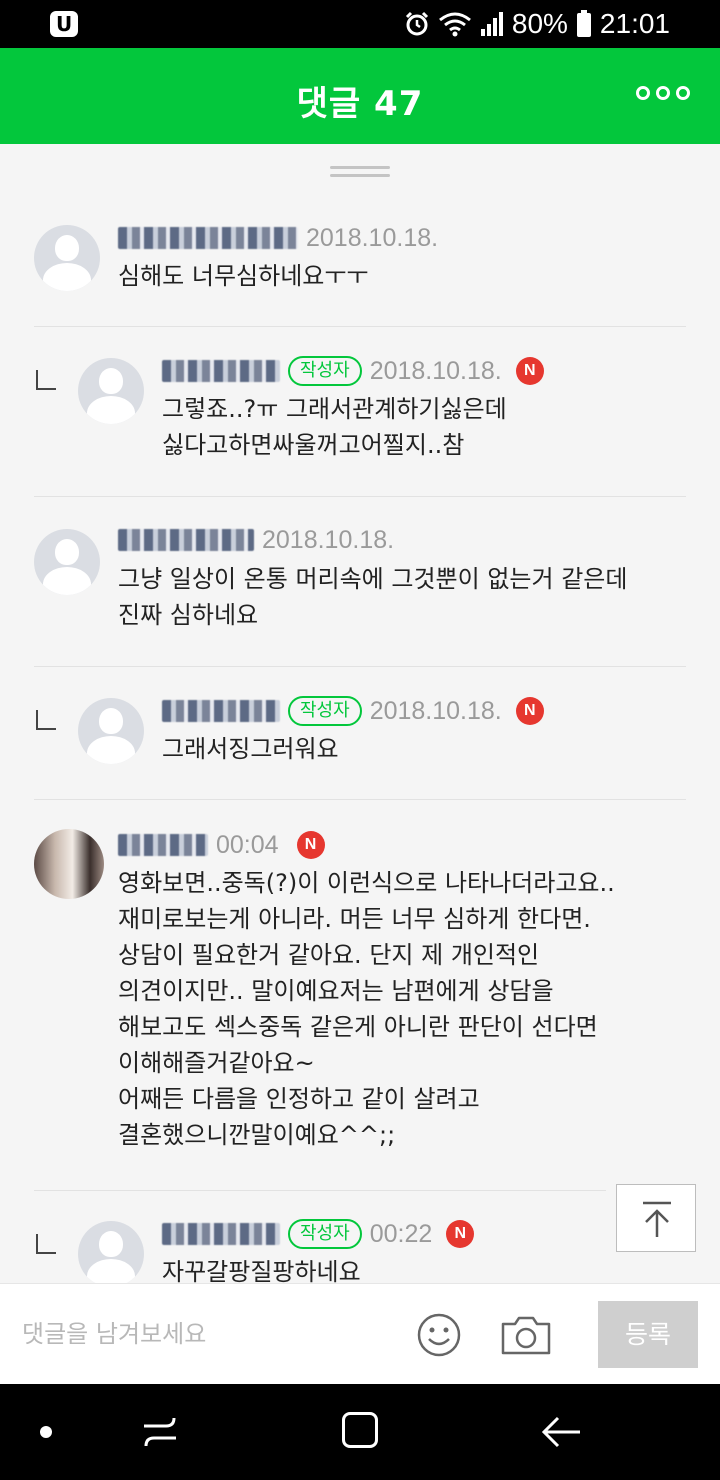 The height and width of the screenshot is (1480, 720). What do you see at coordinates (247, 844) in the screenshot?
I see `comment-date: 00:04` at bounding box center [247, 844].